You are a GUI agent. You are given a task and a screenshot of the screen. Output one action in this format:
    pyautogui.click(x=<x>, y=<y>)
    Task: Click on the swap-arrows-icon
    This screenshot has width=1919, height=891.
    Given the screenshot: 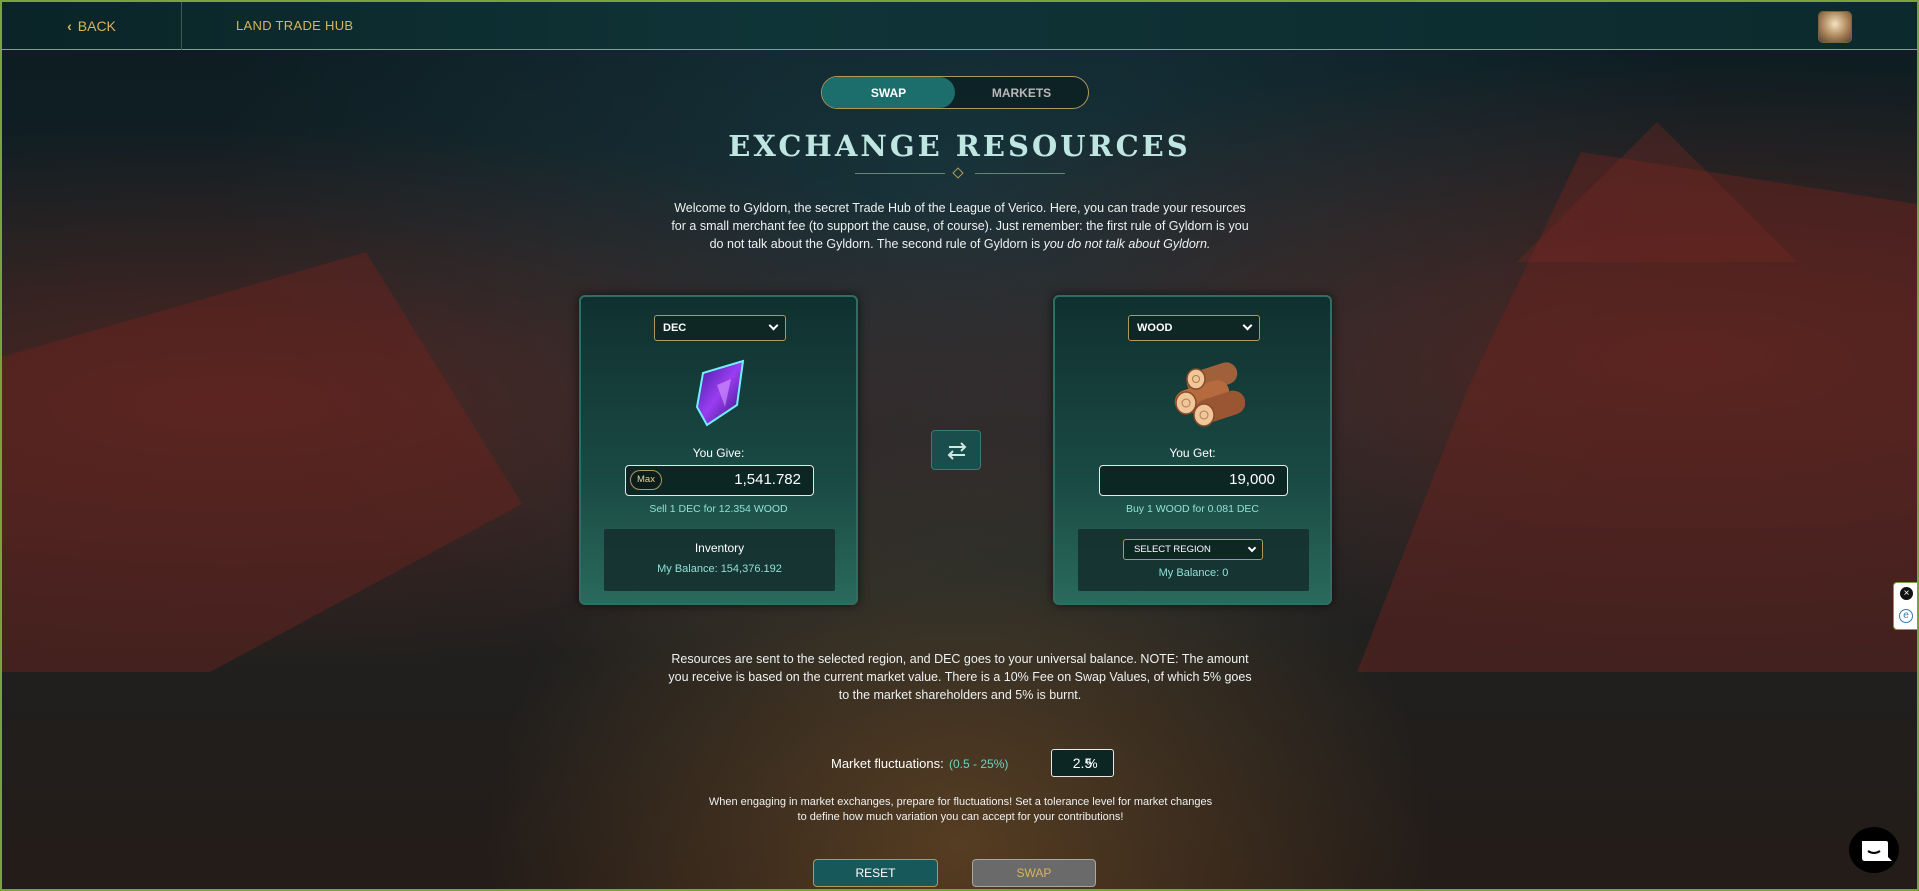 What is the action you would take?
    pyautogui.click(x=957, y=451)
    